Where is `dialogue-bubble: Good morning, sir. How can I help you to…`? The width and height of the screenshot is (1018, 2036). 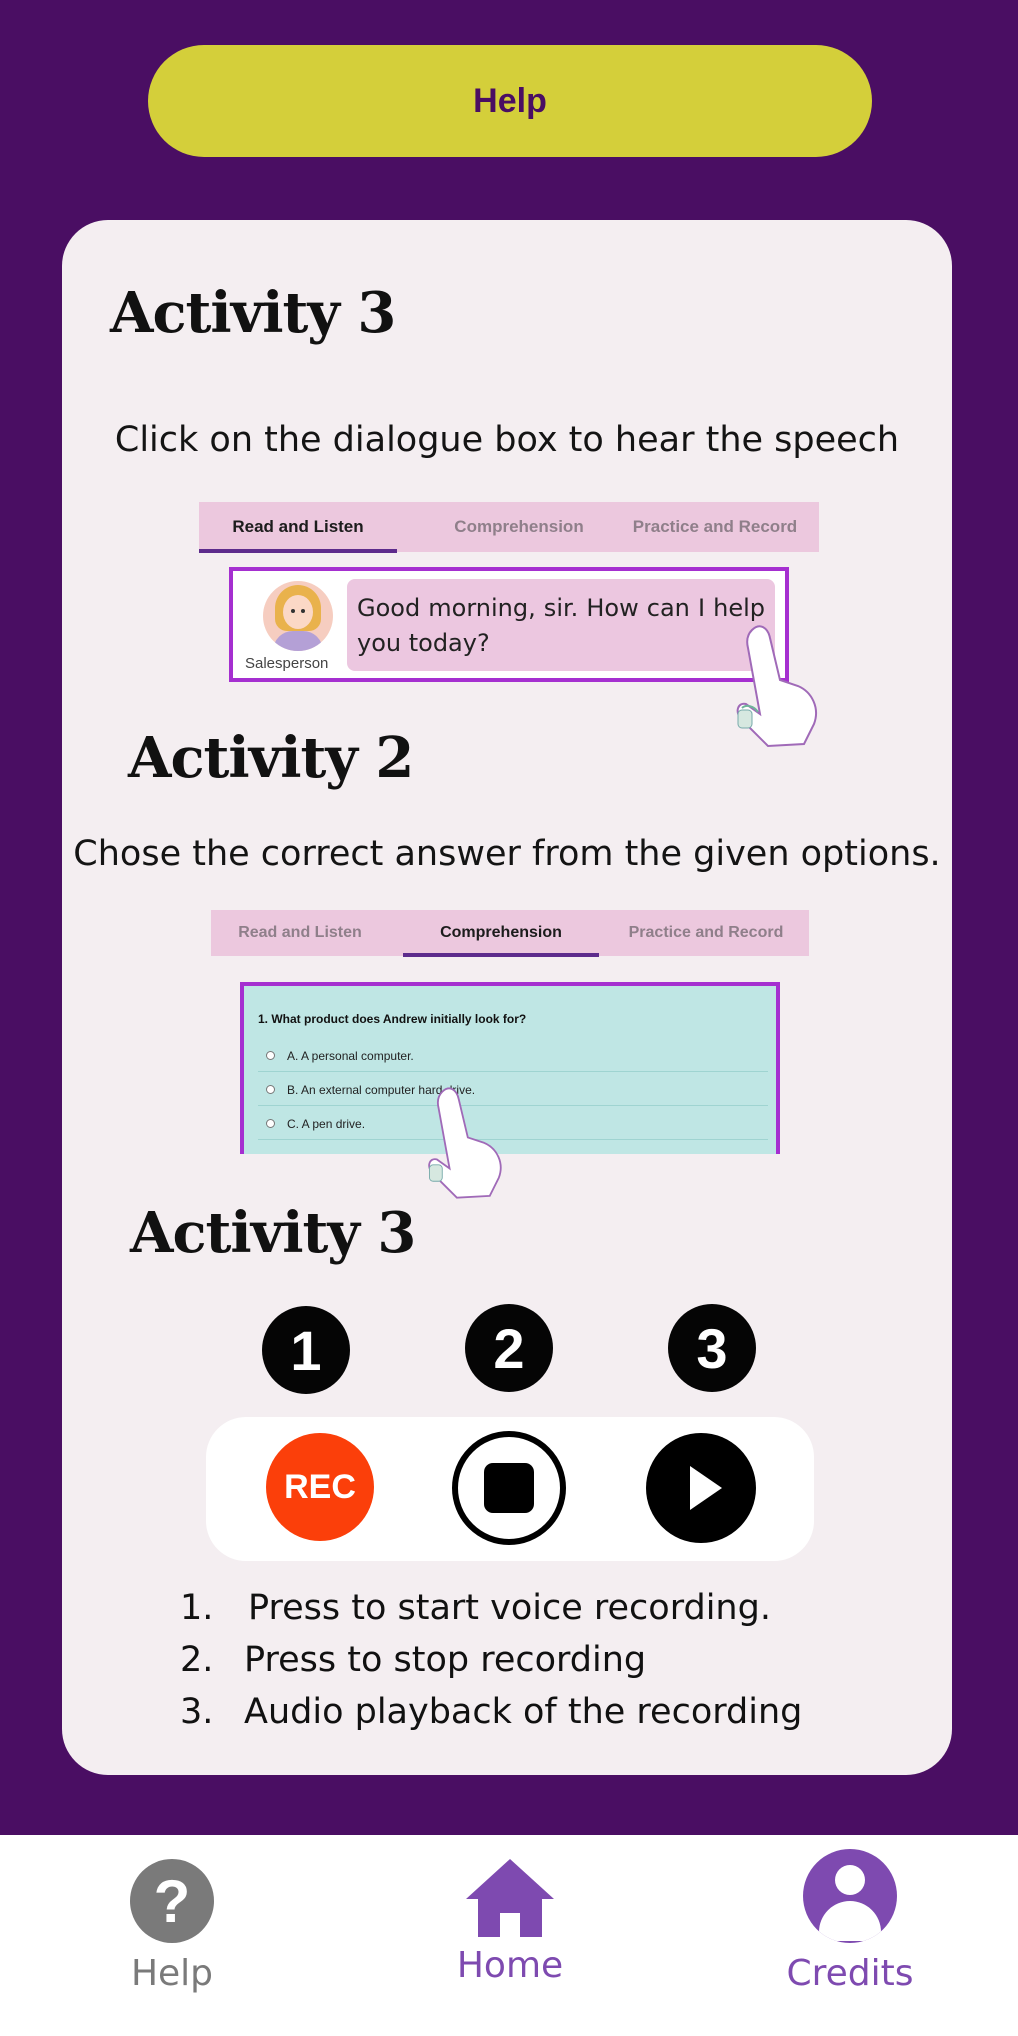
dialogue-bubble: Good morning, sir. How can I help you to… is located at coordinates (561, 625).